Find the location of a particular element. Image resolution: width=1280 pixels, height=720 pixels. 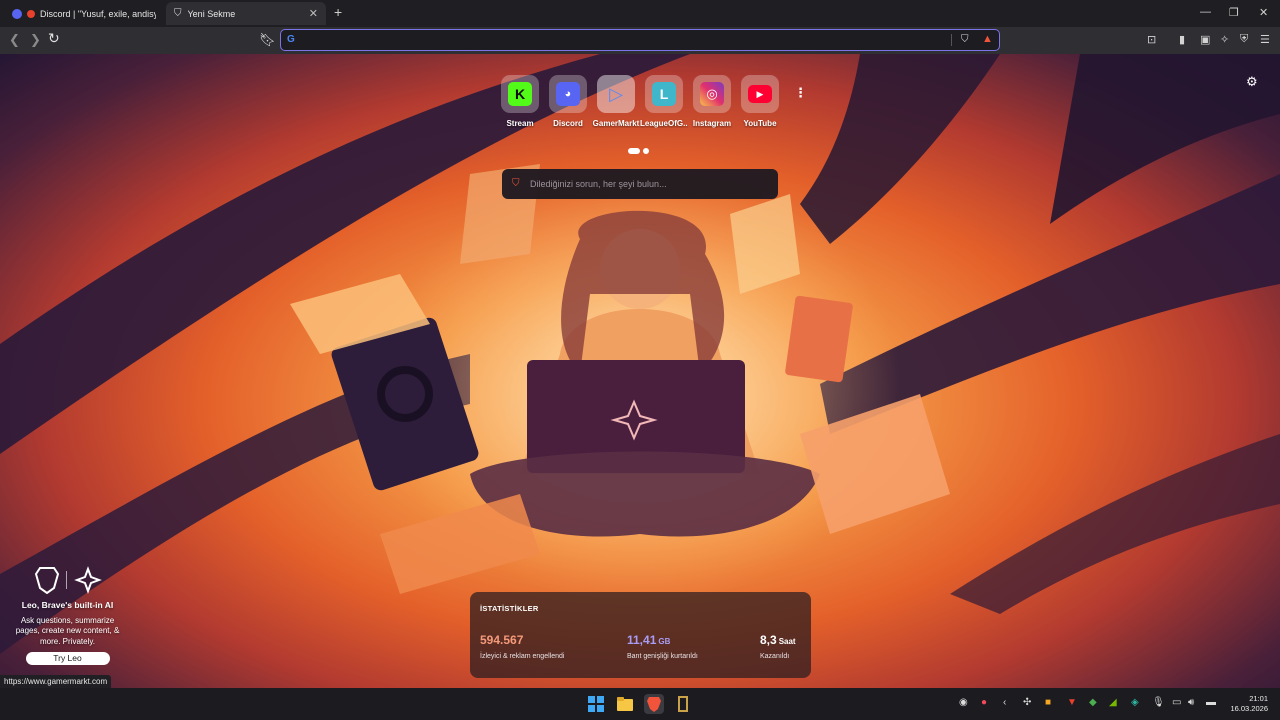

sidebar-icon: ▮ is located at coordinates (1182, 39).